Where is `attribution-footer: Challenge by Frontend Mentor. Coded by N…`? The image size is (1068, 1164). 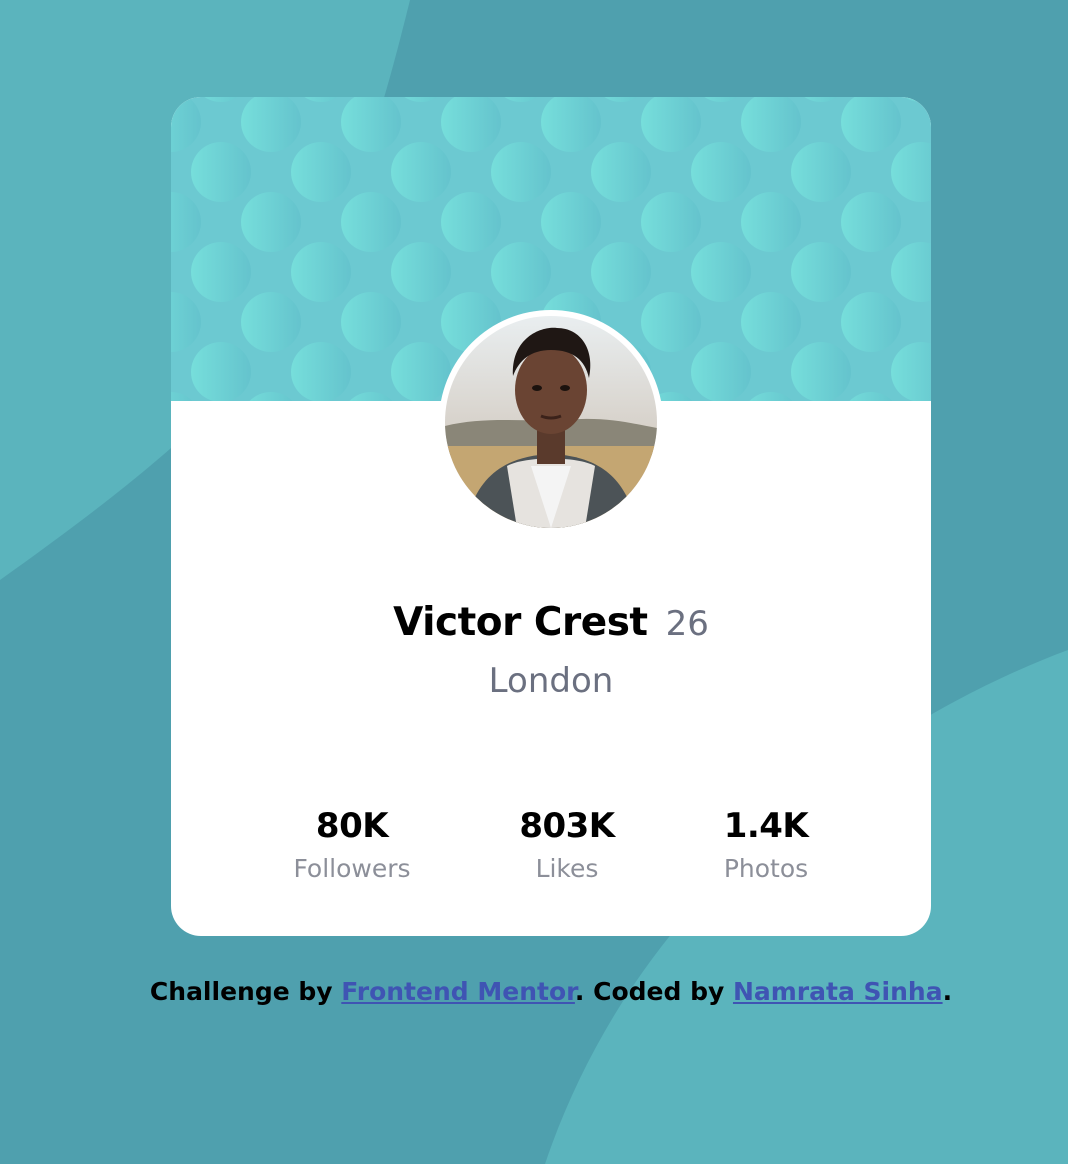
attribution-footer: Challenge by Frontend Mentor. Coded by N… is located at coordinates (534, 991).